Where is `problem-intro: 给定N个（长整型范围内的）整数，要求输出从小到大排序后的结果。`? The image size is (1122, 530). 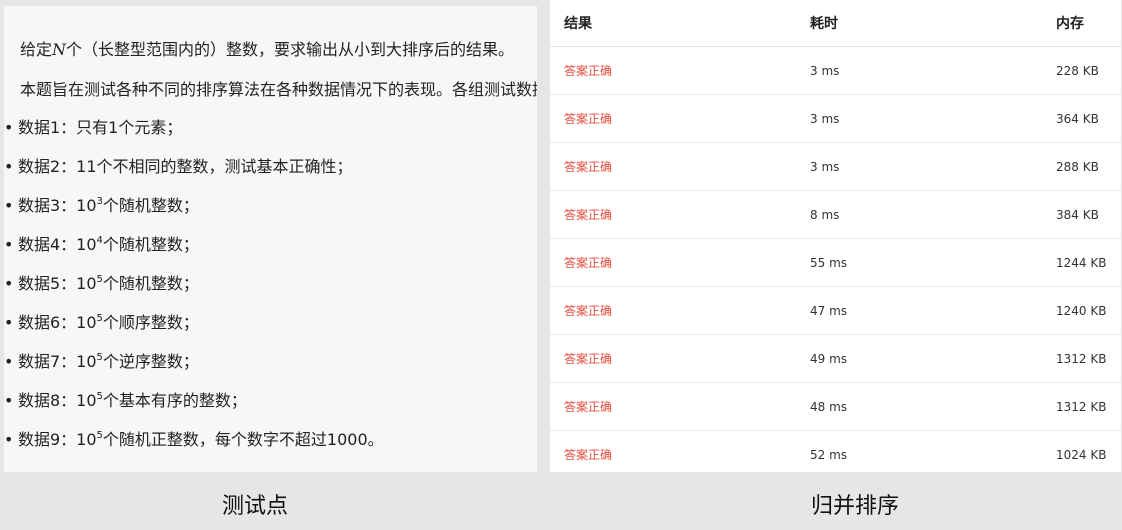
problem-intro: 给定N个（长整型范围内的）整数，要求输出从小到大排序后的结果。 is located at coordinates (267, 48).